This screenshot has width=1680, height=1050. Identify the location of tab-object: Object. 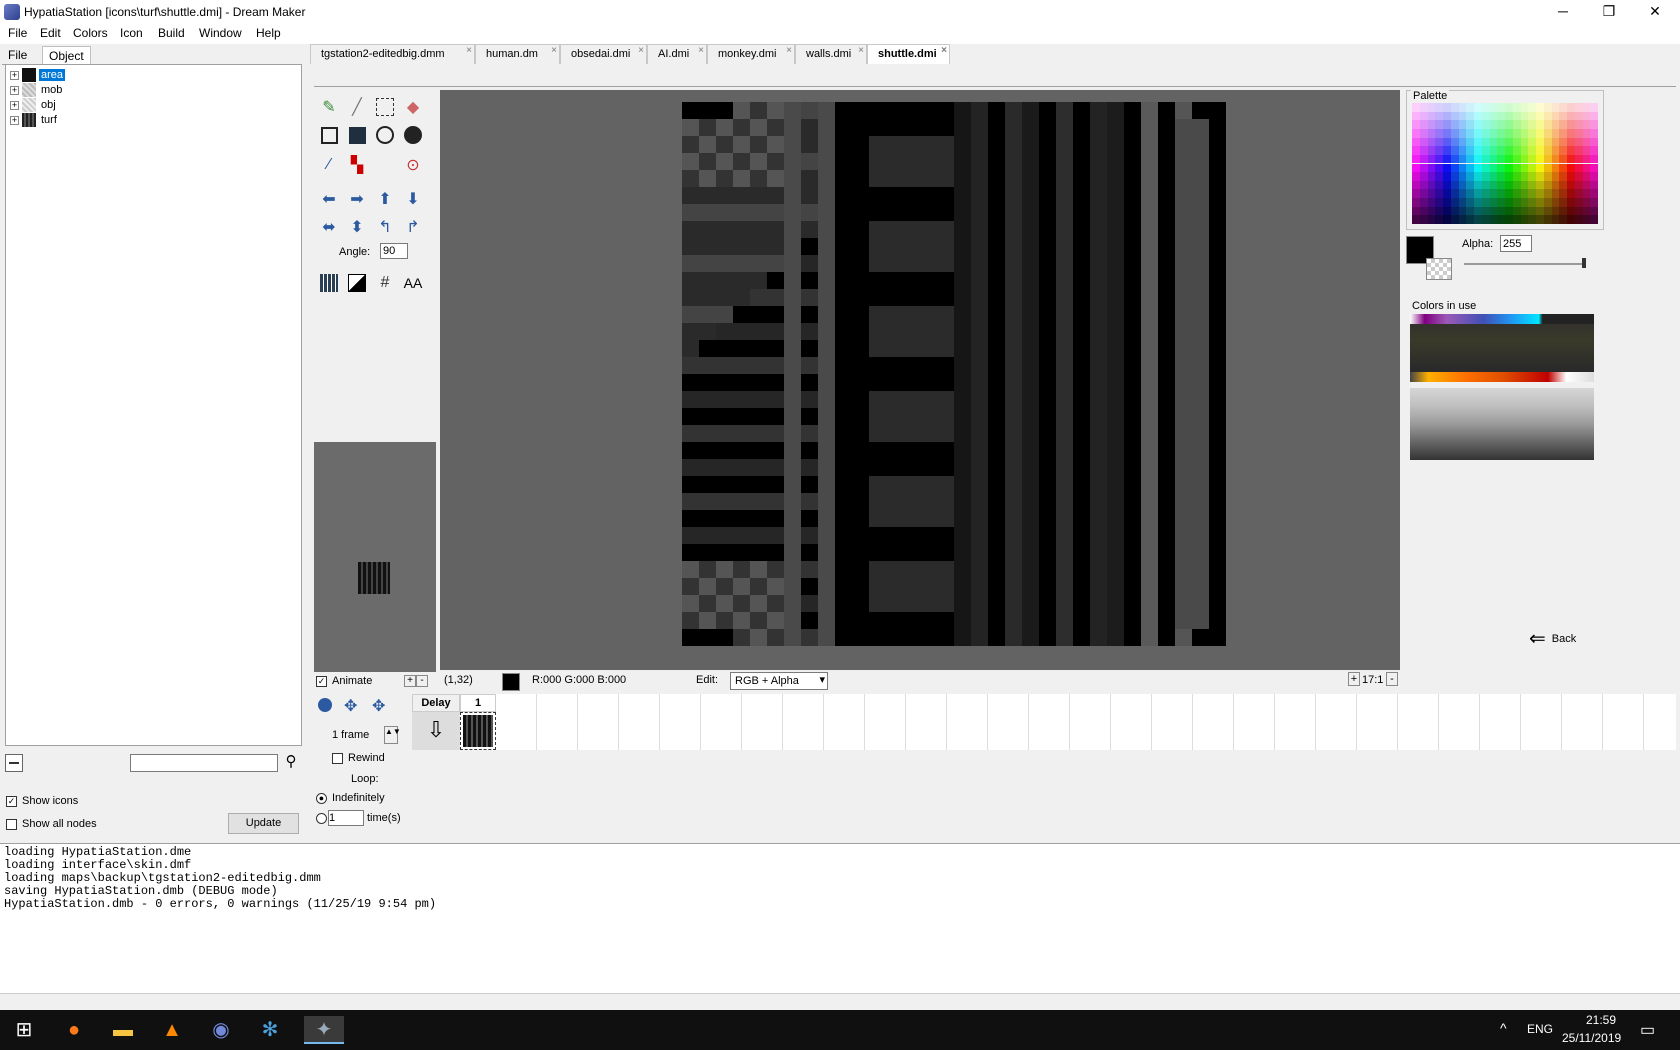
(66, 55).